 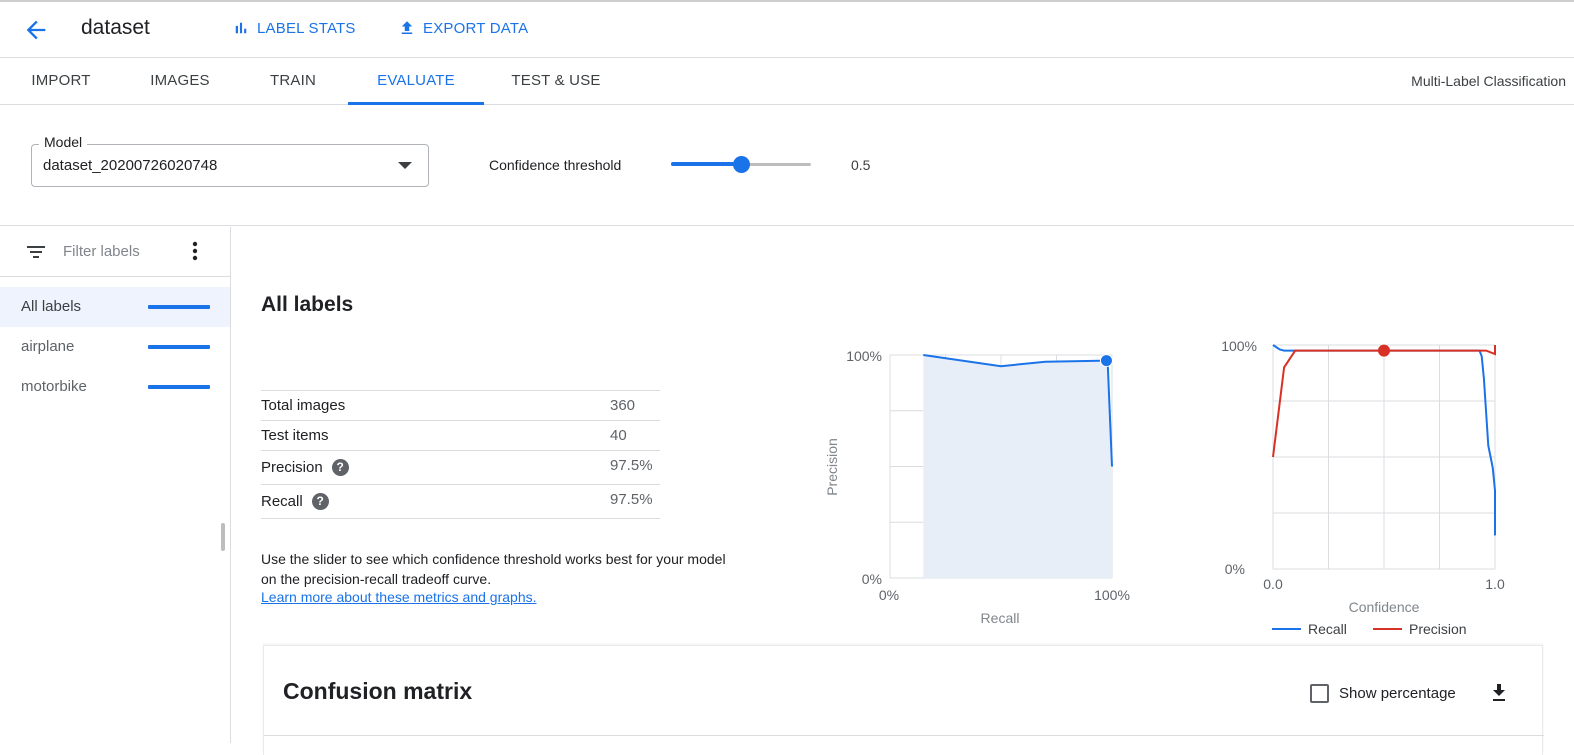 What do you see at coordinates (460, 436) in the screenshot?
I see `table-row: Test items 40` at bounding box center [460, 436].